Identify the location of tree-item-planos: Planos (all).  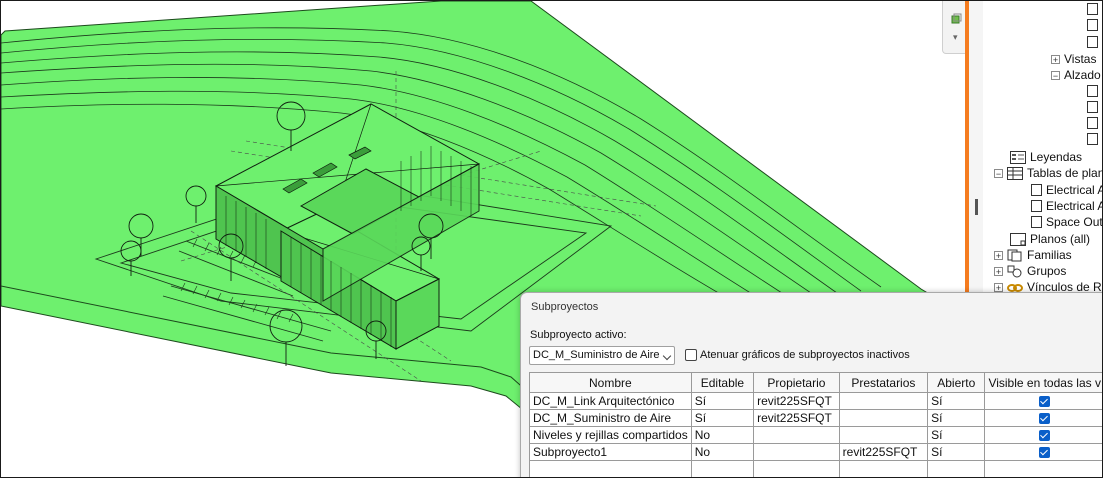
(1050, 239).